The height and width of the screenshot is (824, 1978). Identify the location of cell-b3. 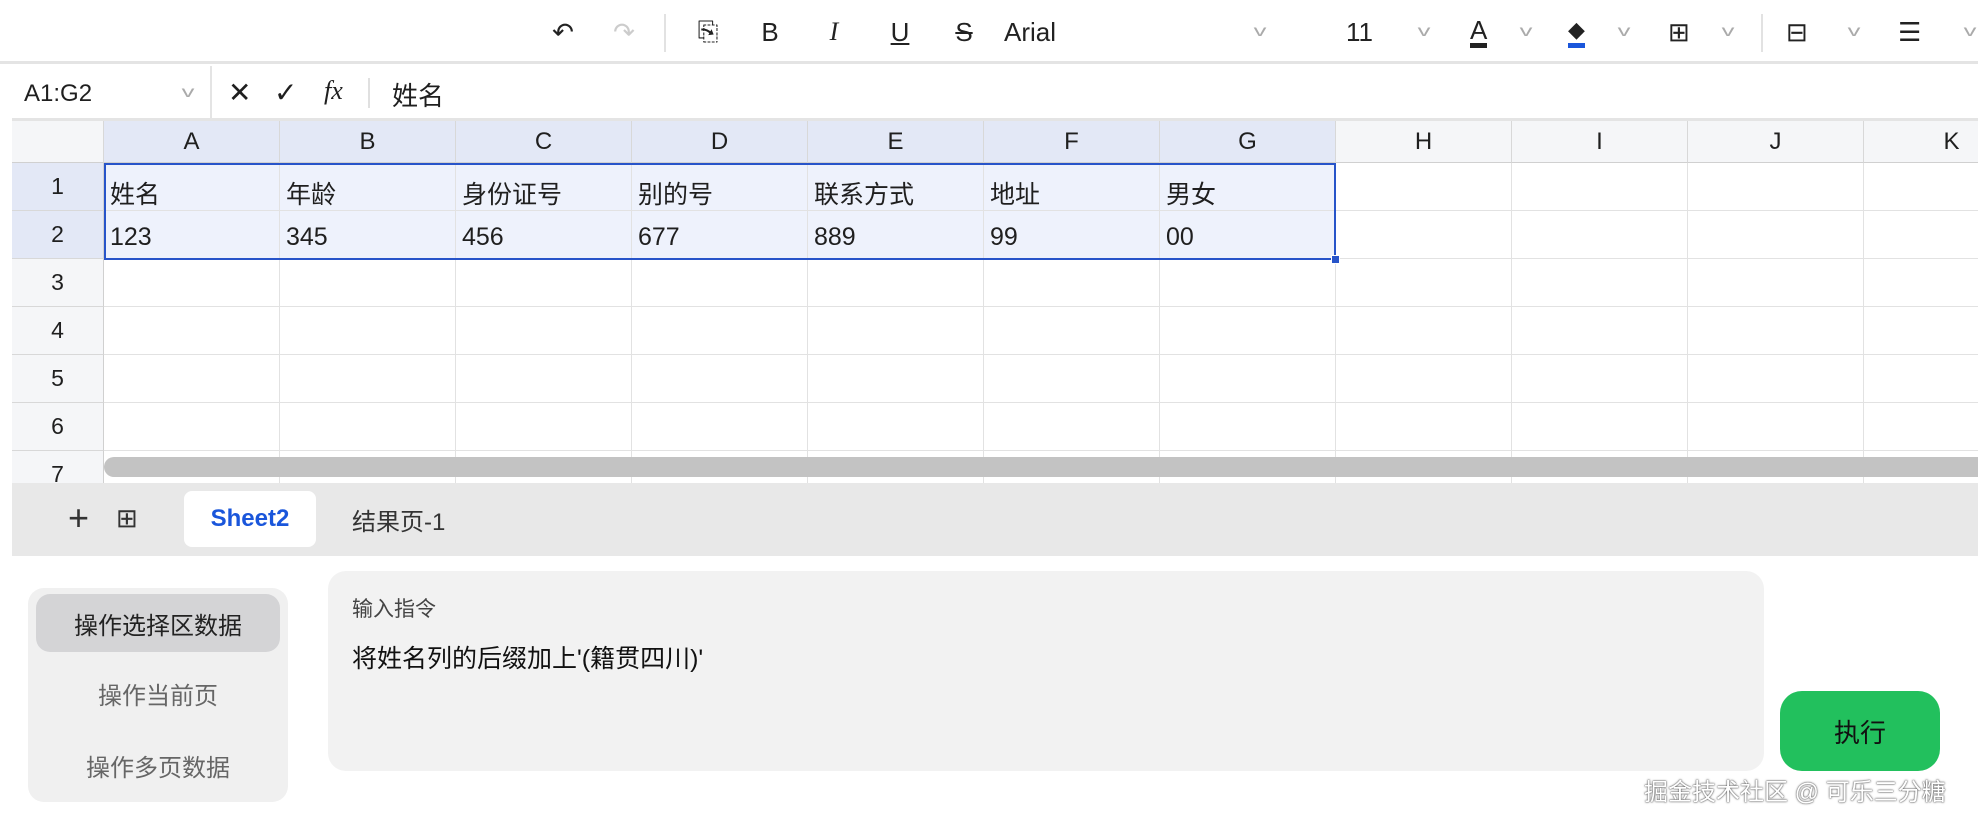
(368, 283).